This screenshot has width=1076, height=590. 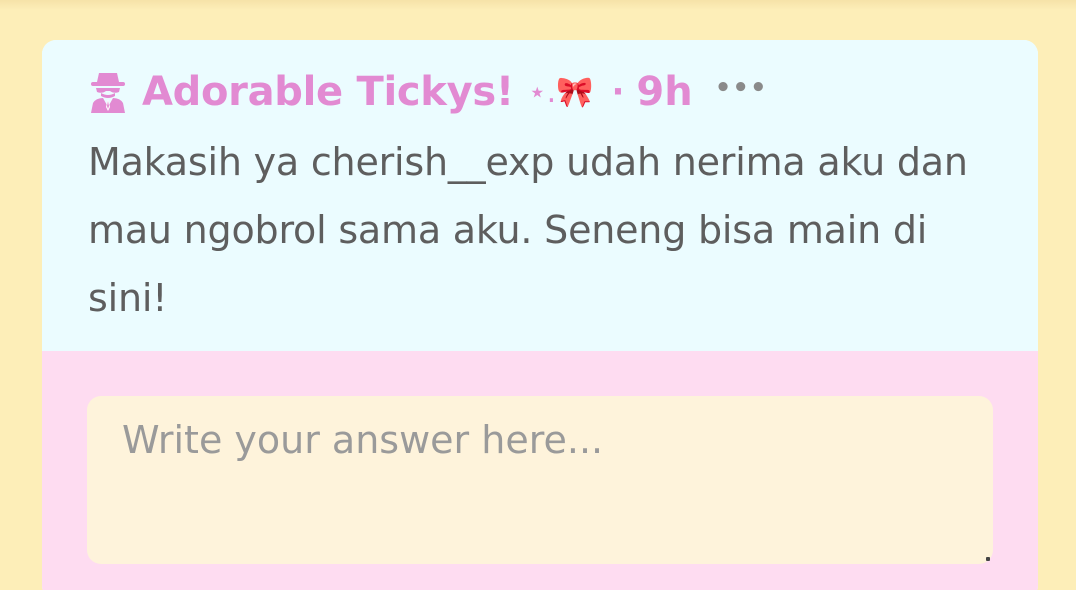 What do you see at coordinates (741, 88) in the screenshot?
I see `more-options-icon: •••` at bounding box center [741, 88].